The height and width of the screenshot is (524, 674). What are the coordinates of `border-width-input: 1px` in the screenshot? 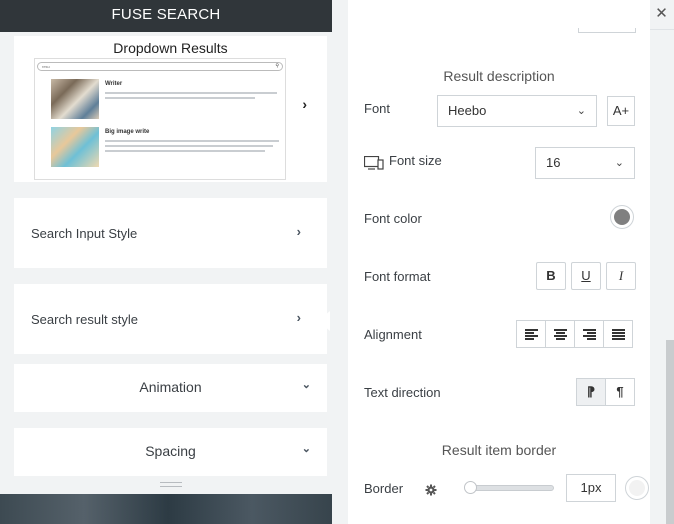 It's located at (591, 488).